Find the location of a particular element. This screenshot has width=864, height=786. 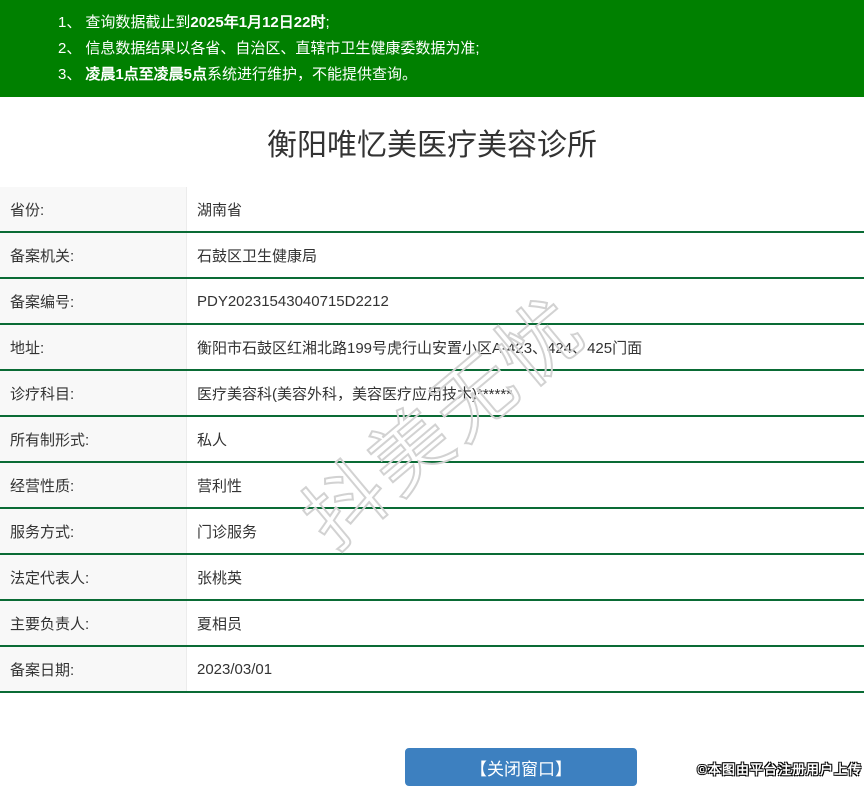

notice-text-bold: 2025年1月12日22时 is located at coordinates (258, 22).